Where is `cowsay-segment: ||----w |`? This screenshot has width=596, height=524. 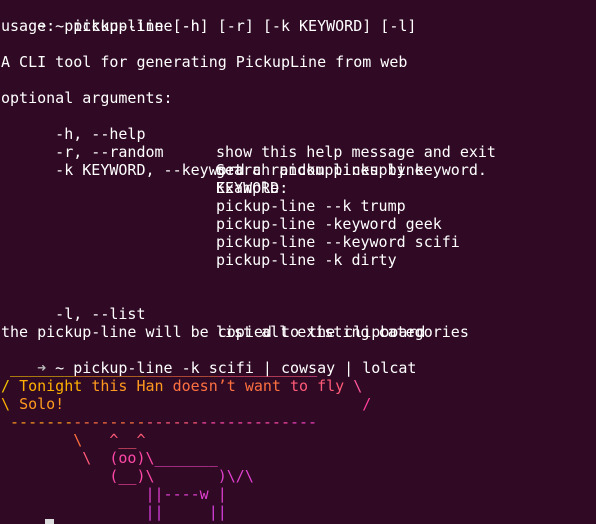 cowsay-segment: ||----w | is located at coordinates (186, 494).